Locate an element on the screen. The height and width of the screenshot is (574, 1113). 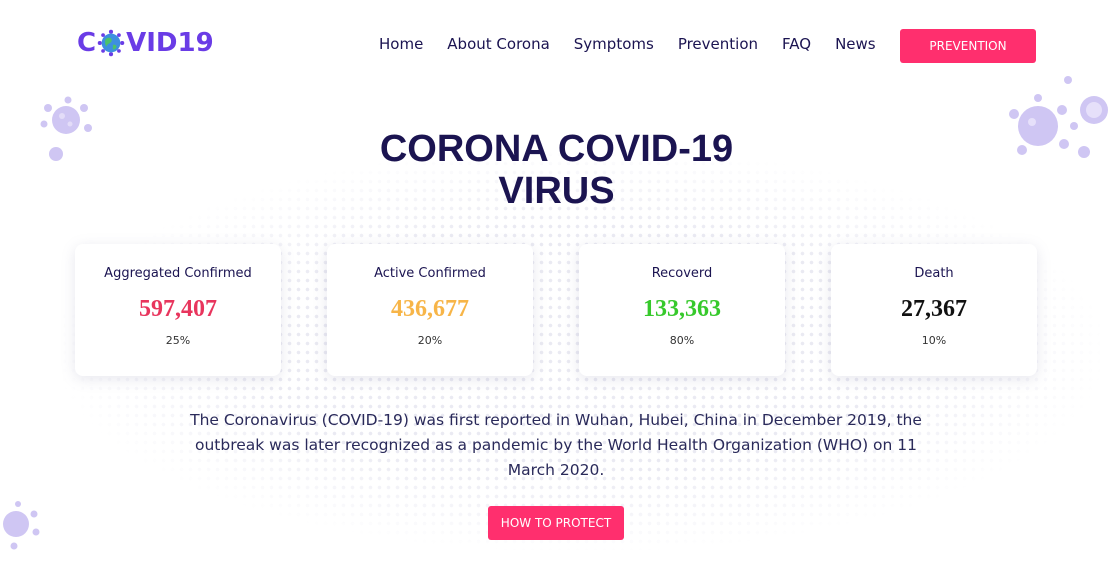
logo-text-suffix: VID19 is located at coordinates (170, 43).